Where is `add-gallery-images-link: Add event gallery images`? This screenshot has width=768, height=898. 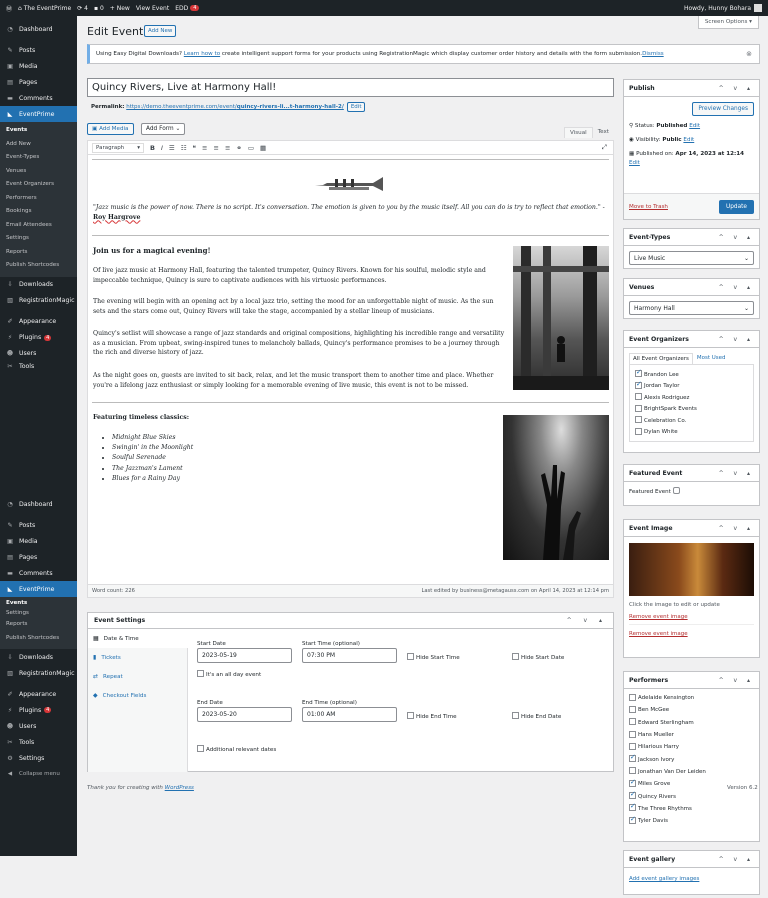 add-gallery-images-link: Add event gallery images is located at coordinates (664, 879).